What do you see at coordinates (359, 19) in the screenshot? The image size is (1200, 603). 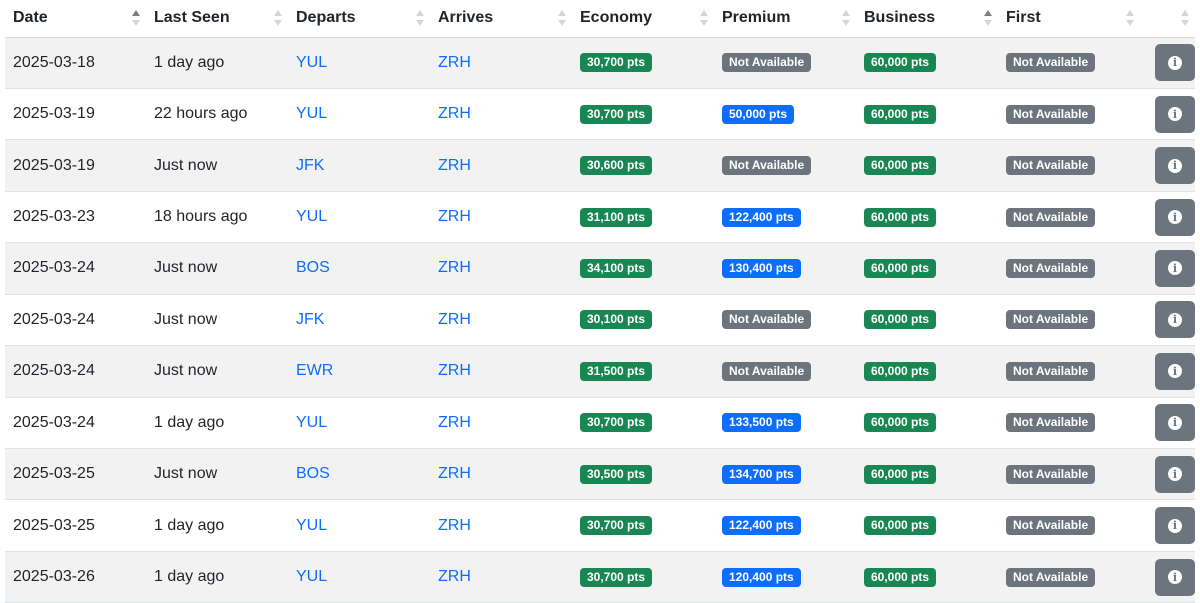 I see `column-header-departs: Departs` at bounding box center [359, 19].